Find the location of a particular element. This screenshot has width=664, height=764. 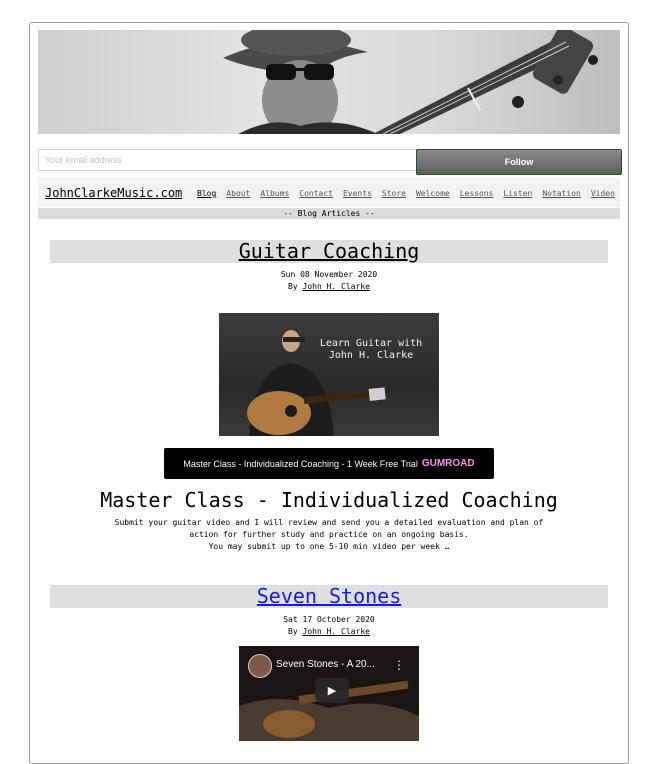

post-title-bar: Seven Stones is located at coordinates (329, 596).